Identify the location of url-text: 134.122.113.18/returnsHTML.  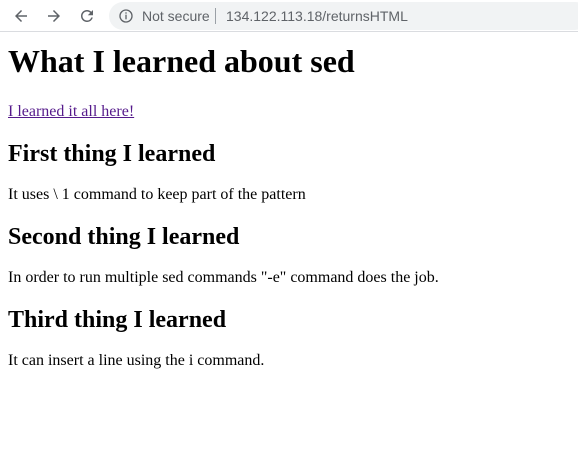
(317, 16).